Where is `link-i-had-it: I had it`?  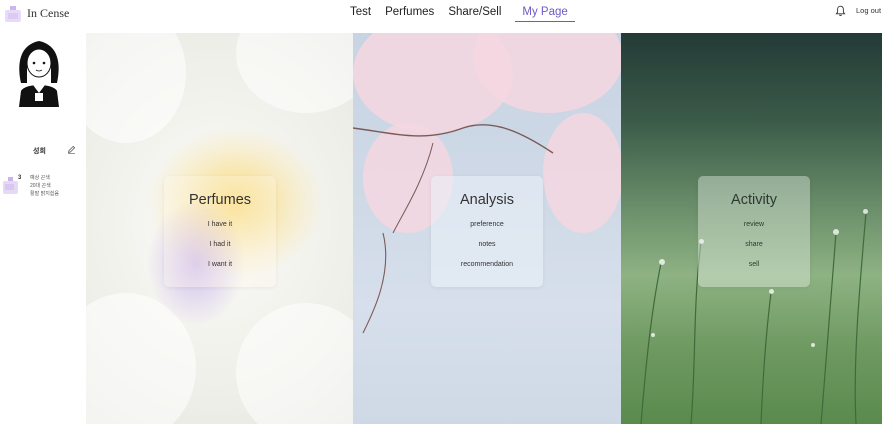
link-i-had-it: I had it is located at coordinates (220, 244).